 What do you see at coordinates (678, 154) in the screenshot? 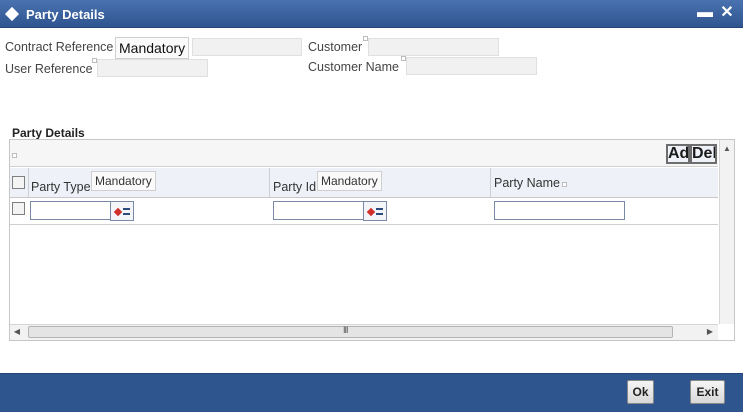
I see `add-row-button: Add` at bounding box center [678, 154].